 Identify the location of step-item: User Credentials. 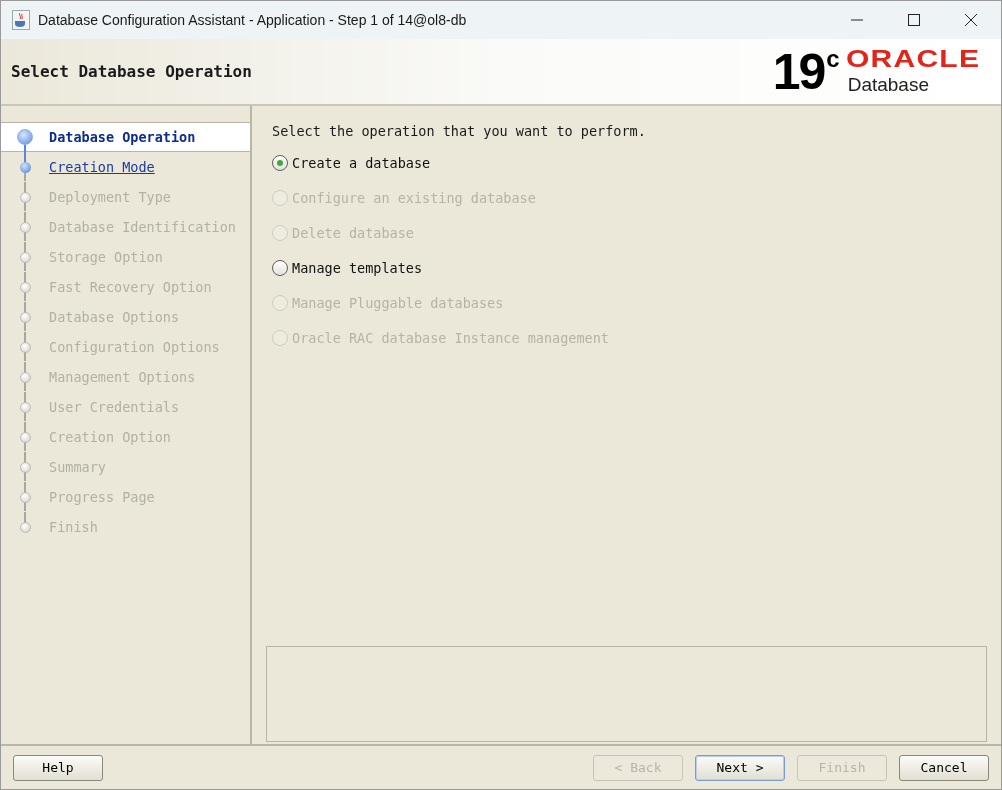
(125, 407).